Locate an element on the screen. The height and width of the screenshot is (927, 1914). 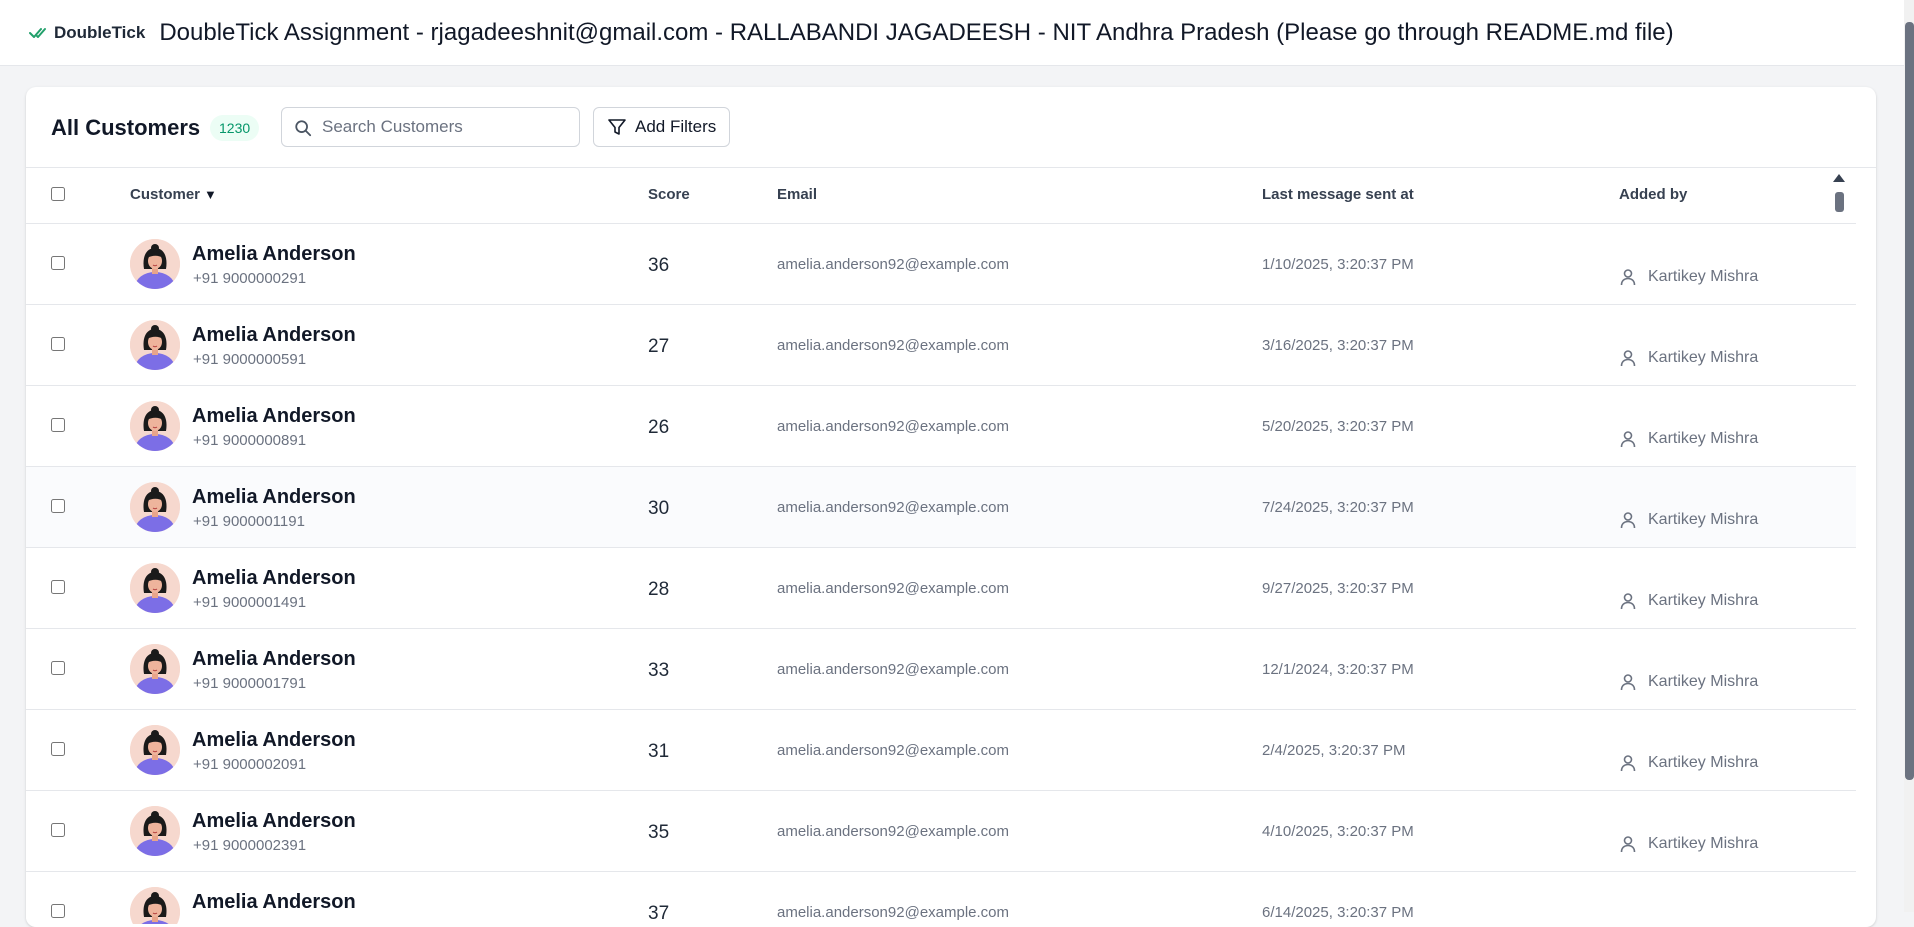
list-title: All Customers is located at coordinates (126, 127).